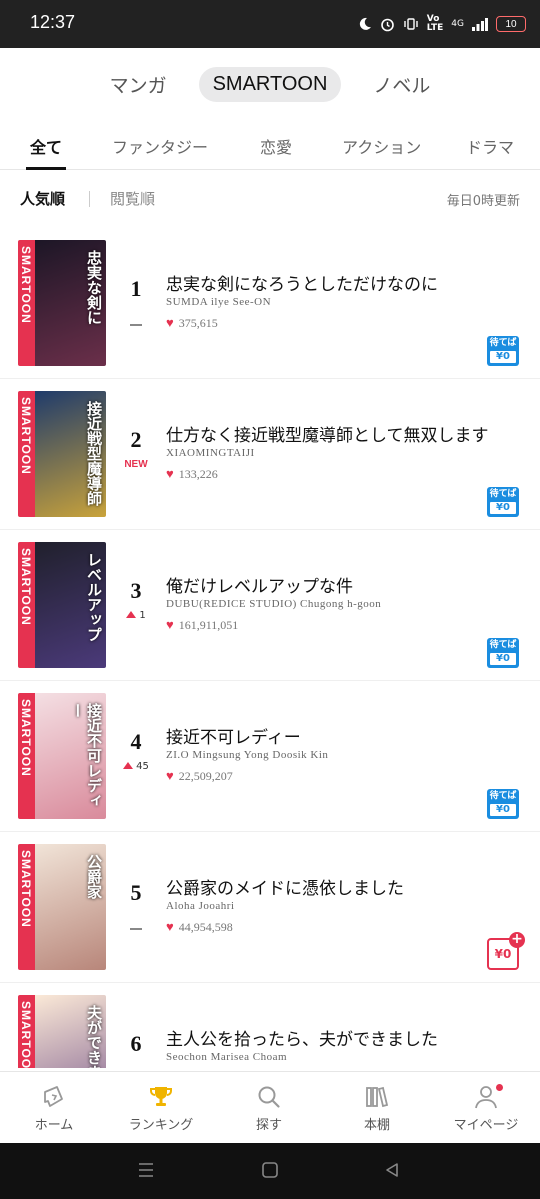 This screenshot has height=1199, width=540. What do you see at coordinates (506, 951) in the screenshot?
I see `free-badge: ¥0 +` at bounding box center [506, 951].